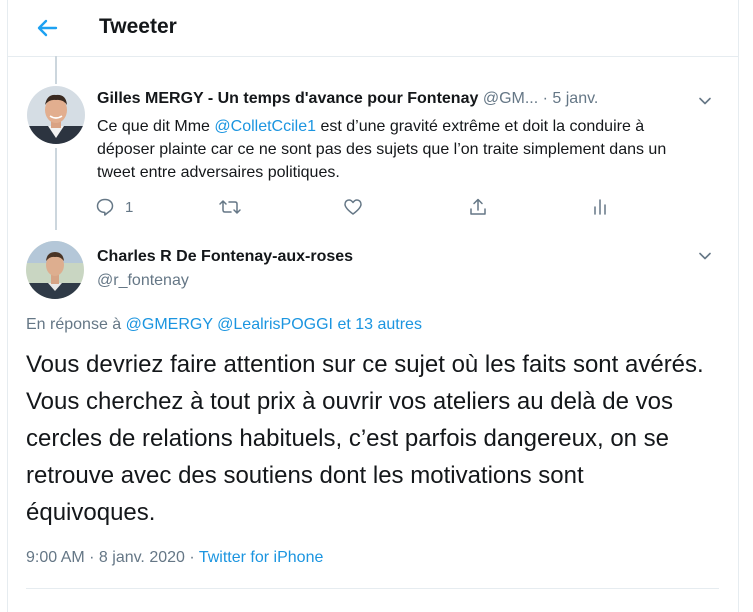 This screenshot has width=753, height=612. I want to click on like-icon, so click(353, 207).